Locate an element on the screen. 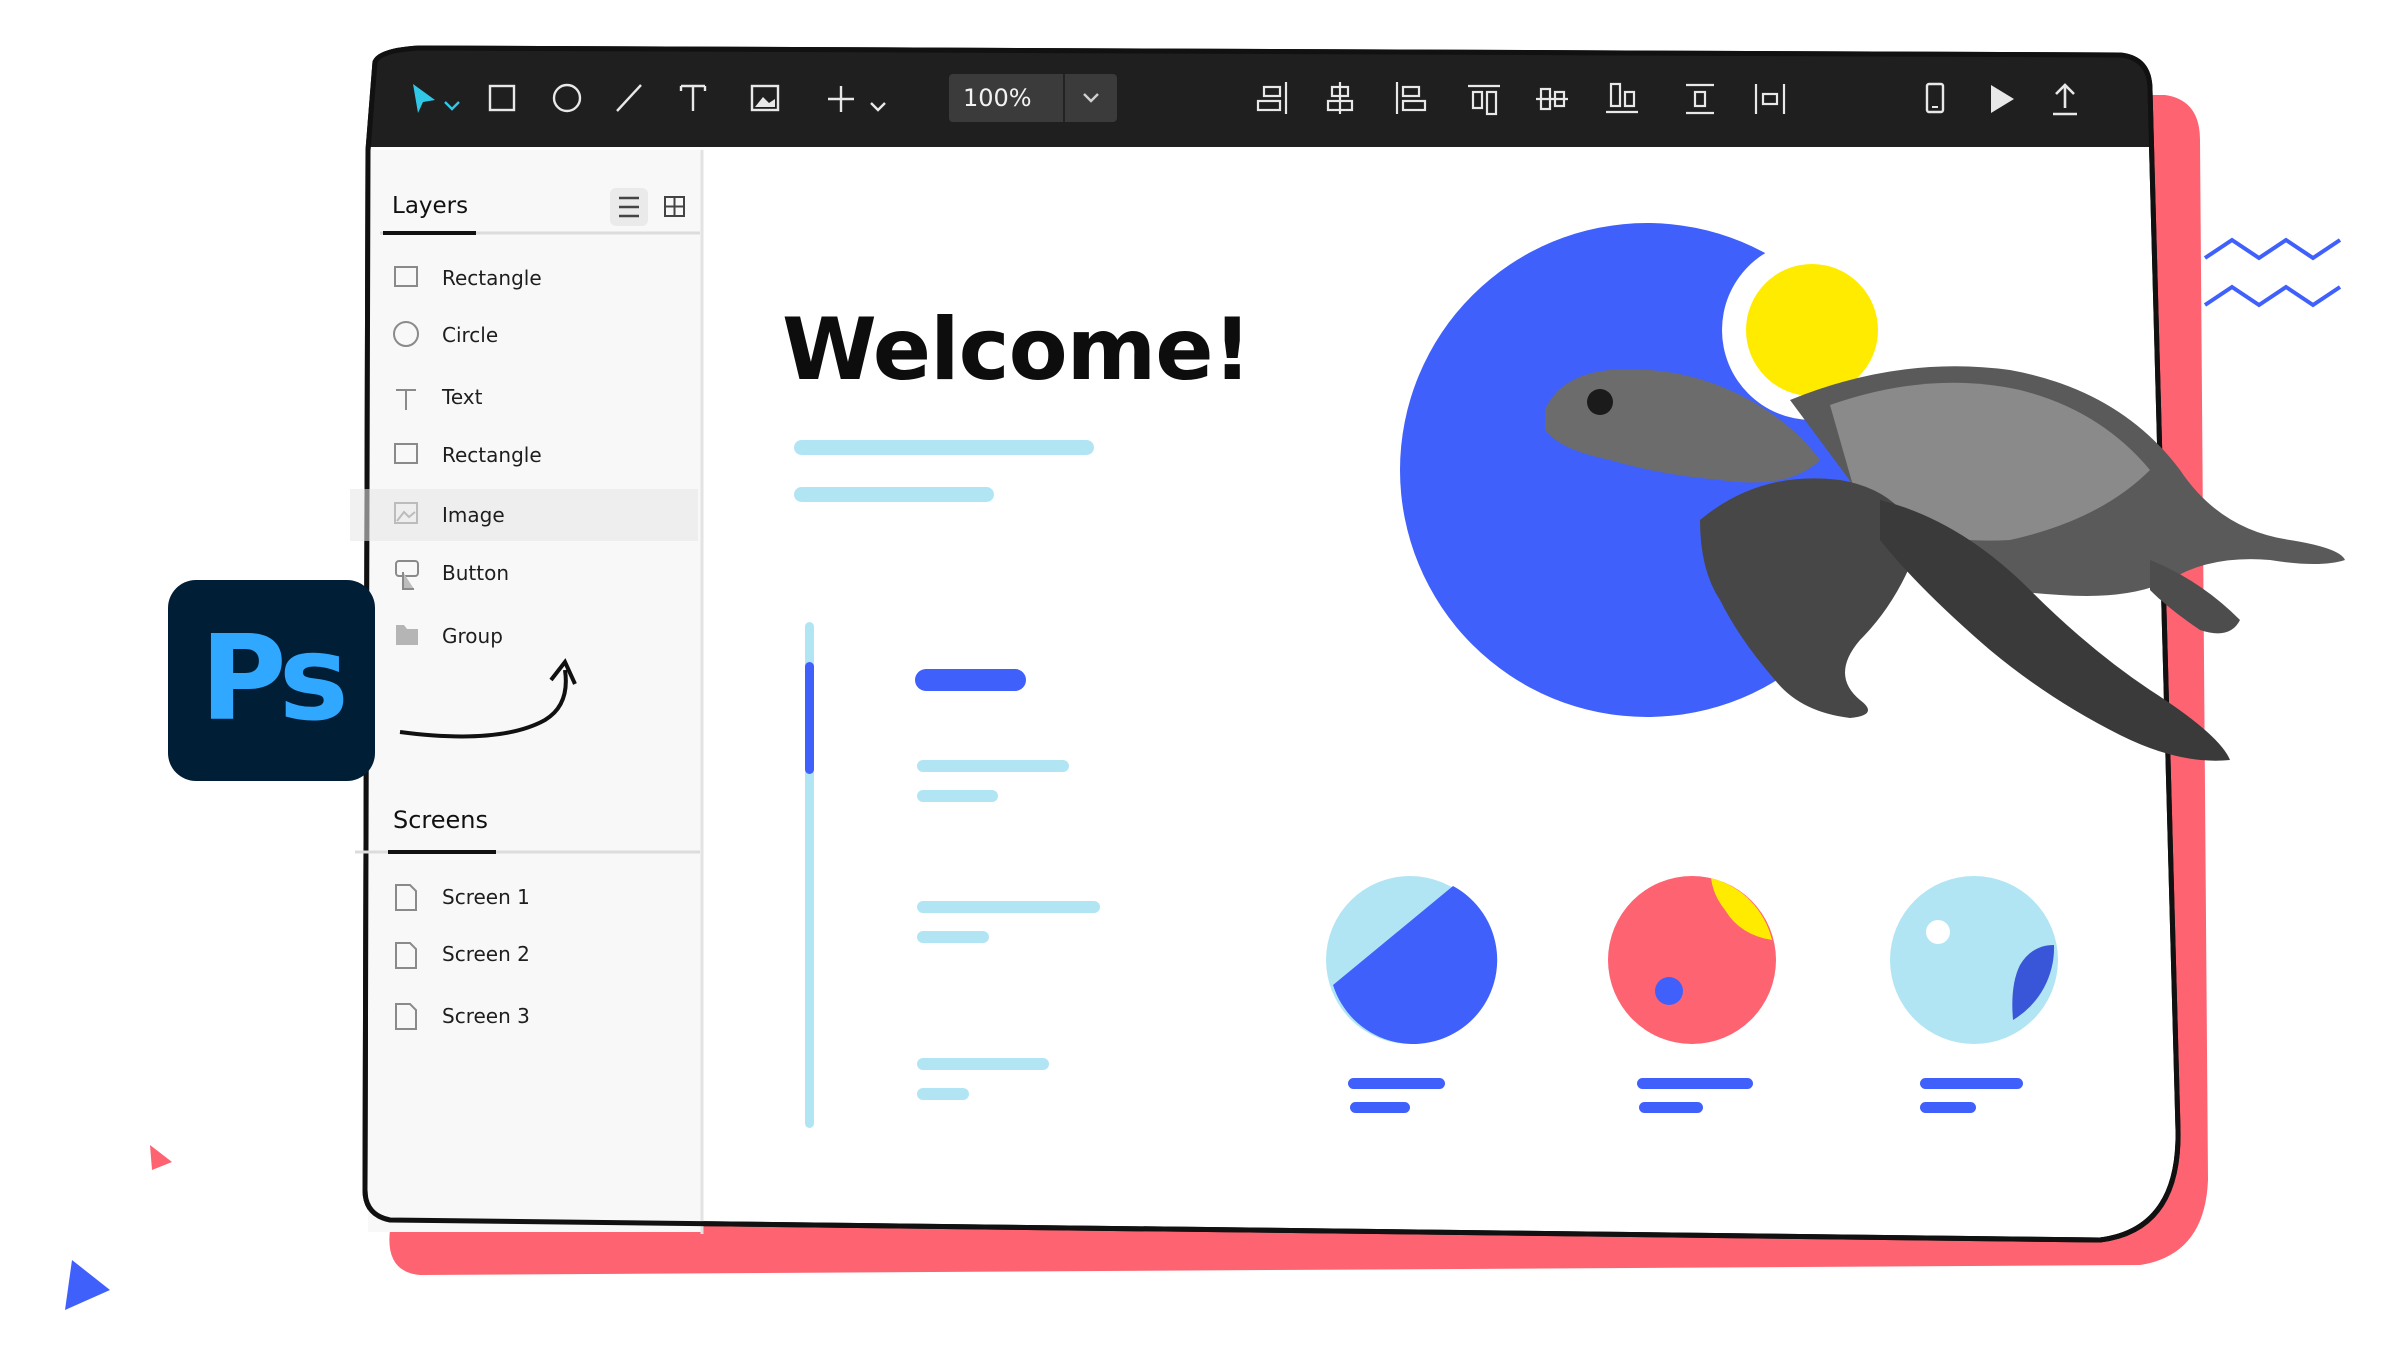 This screenshot has height=1350, width=2400. screen-item-2: Screen 2 is located at coordinates (524, 954).